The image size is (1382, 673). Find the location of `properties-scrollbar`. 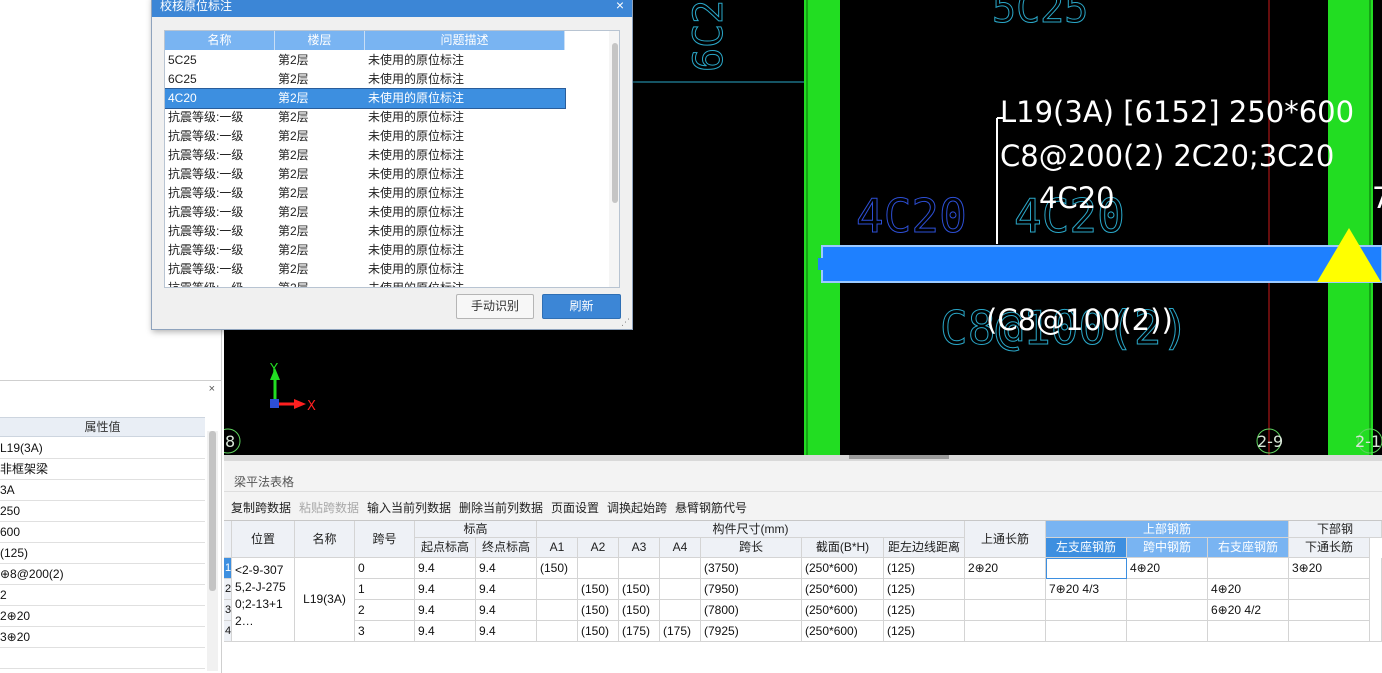

properties-scrollbar is located at coordinates (212, 551).